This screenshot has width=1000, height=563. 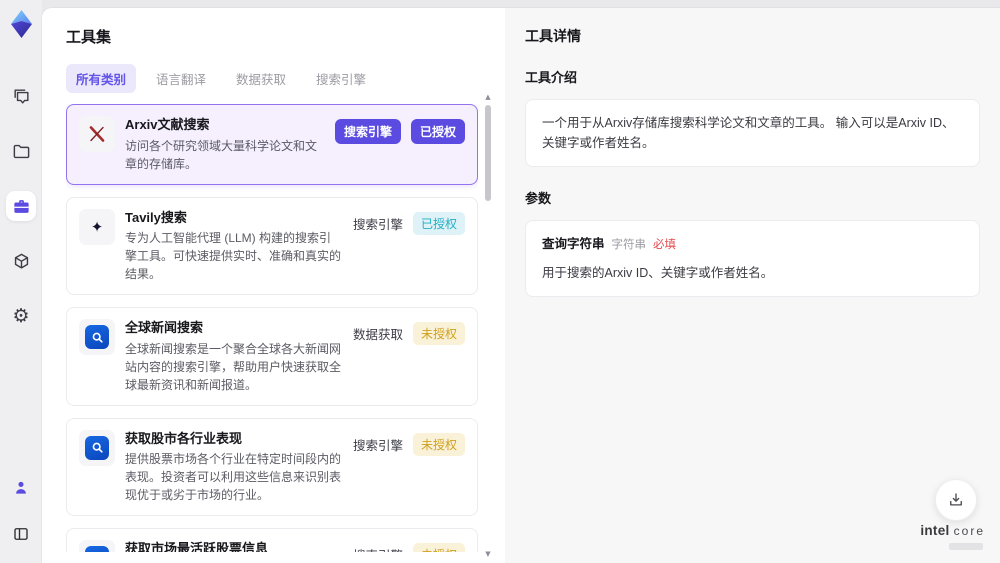 What do you see at coordinates (101, 78) in the screenshot?
I see `tab-all-categories: 所有类别` at bounding box center [101, 78].